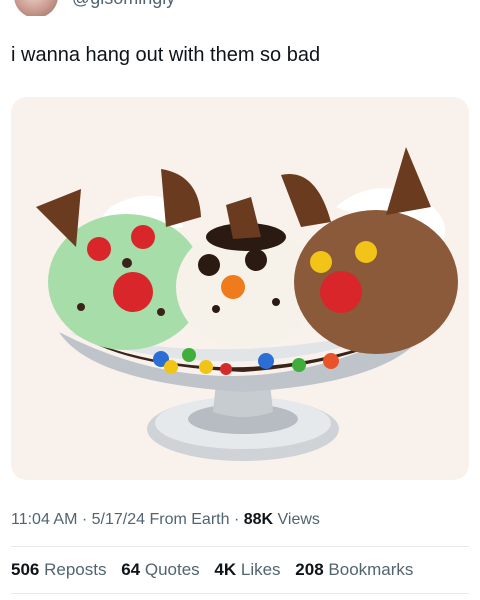 Image resolution: width=480 pixels, height=600 pixels. Describe the element at coordinates (36, 8) in the screenshot. I see `avatar` at that location.